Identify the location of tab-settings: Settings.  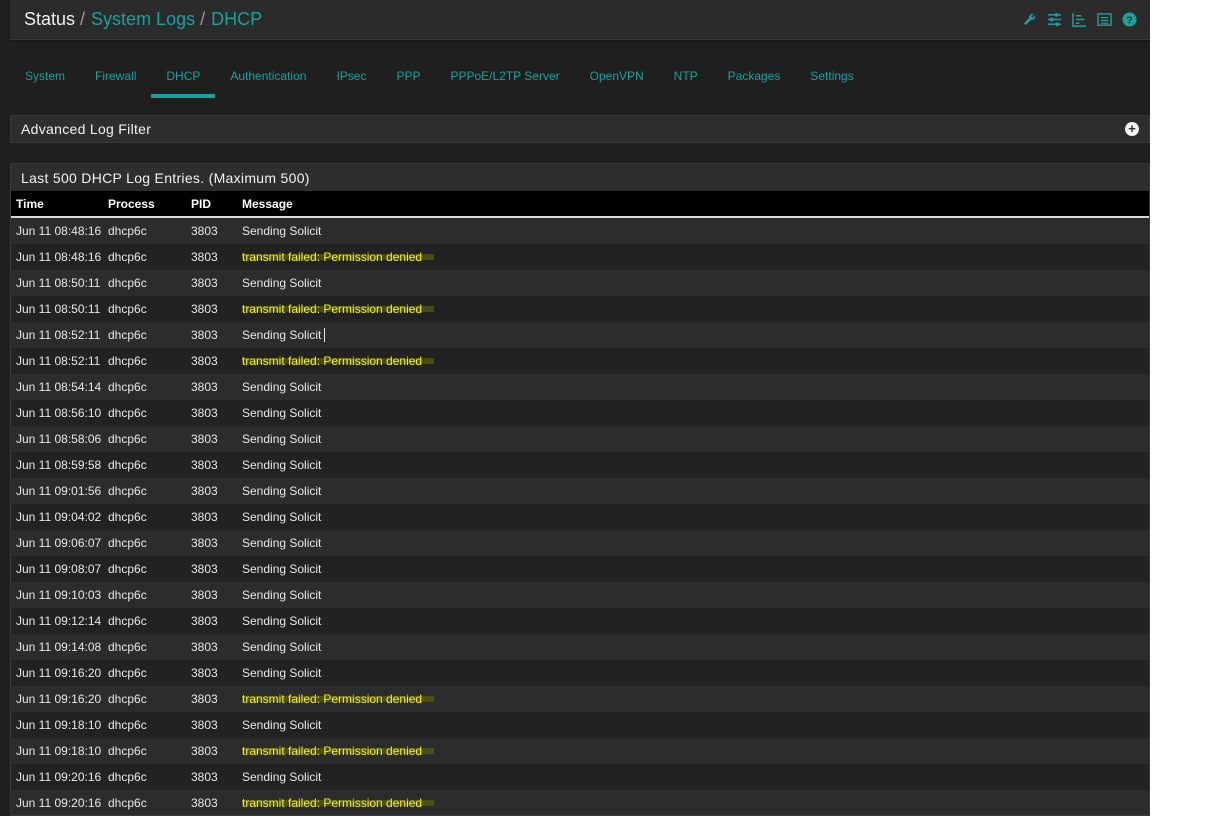
(831, 77).